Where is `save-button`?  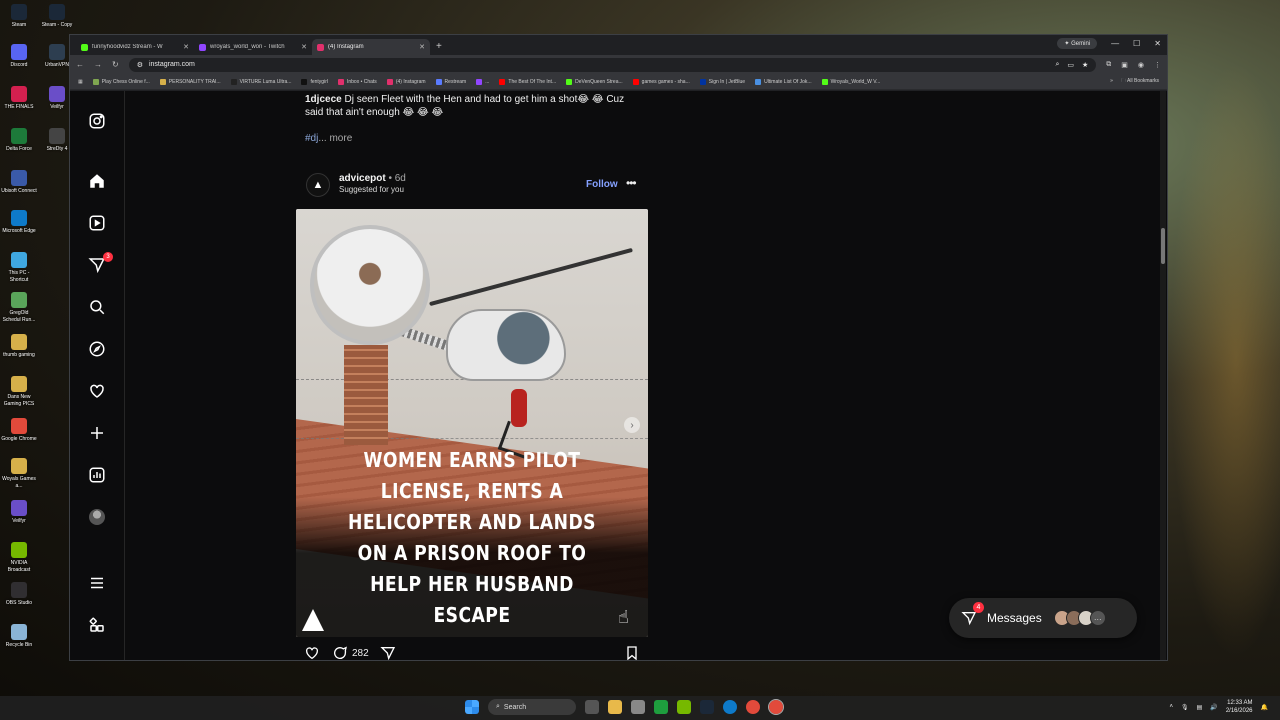
save-button is located at coordinates (632, 652).